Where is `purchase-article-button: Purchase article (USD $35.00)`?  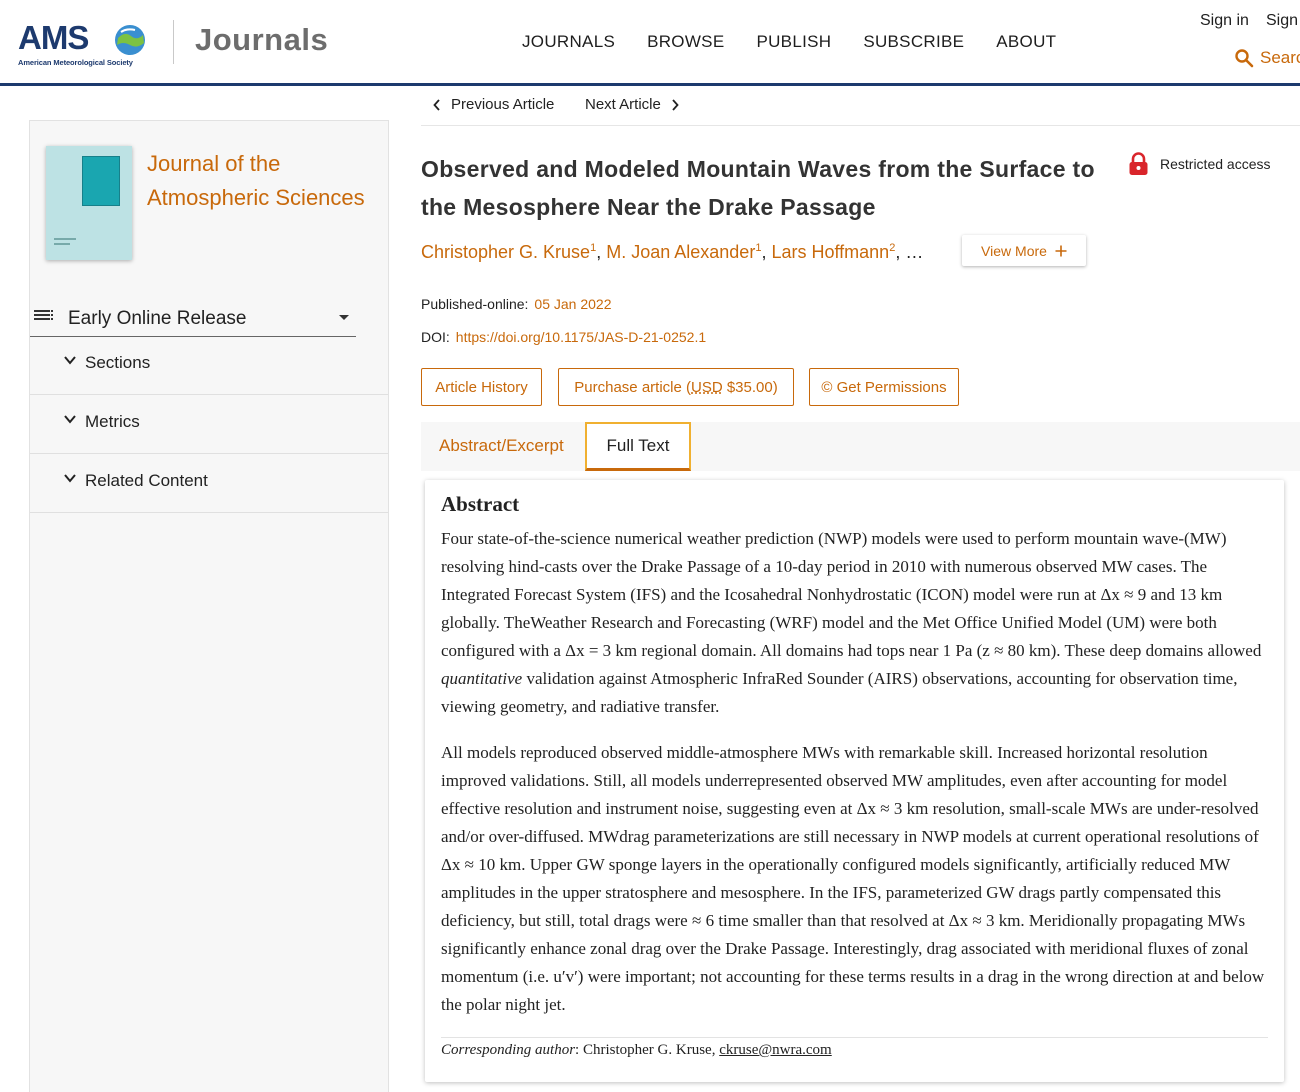 purchase-article-button: Purchase article (USD $35.00) is located at coordinates (676, 387).